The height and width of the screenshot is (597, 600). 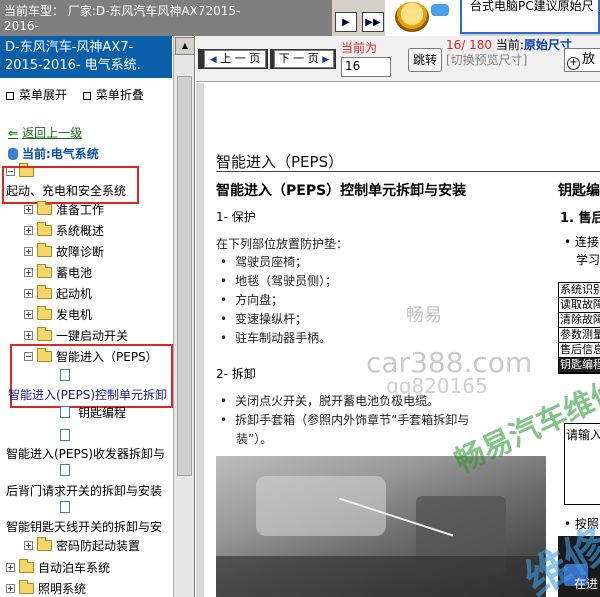 I want to click on mode-label: 当前:, so click(x=509, y=45).